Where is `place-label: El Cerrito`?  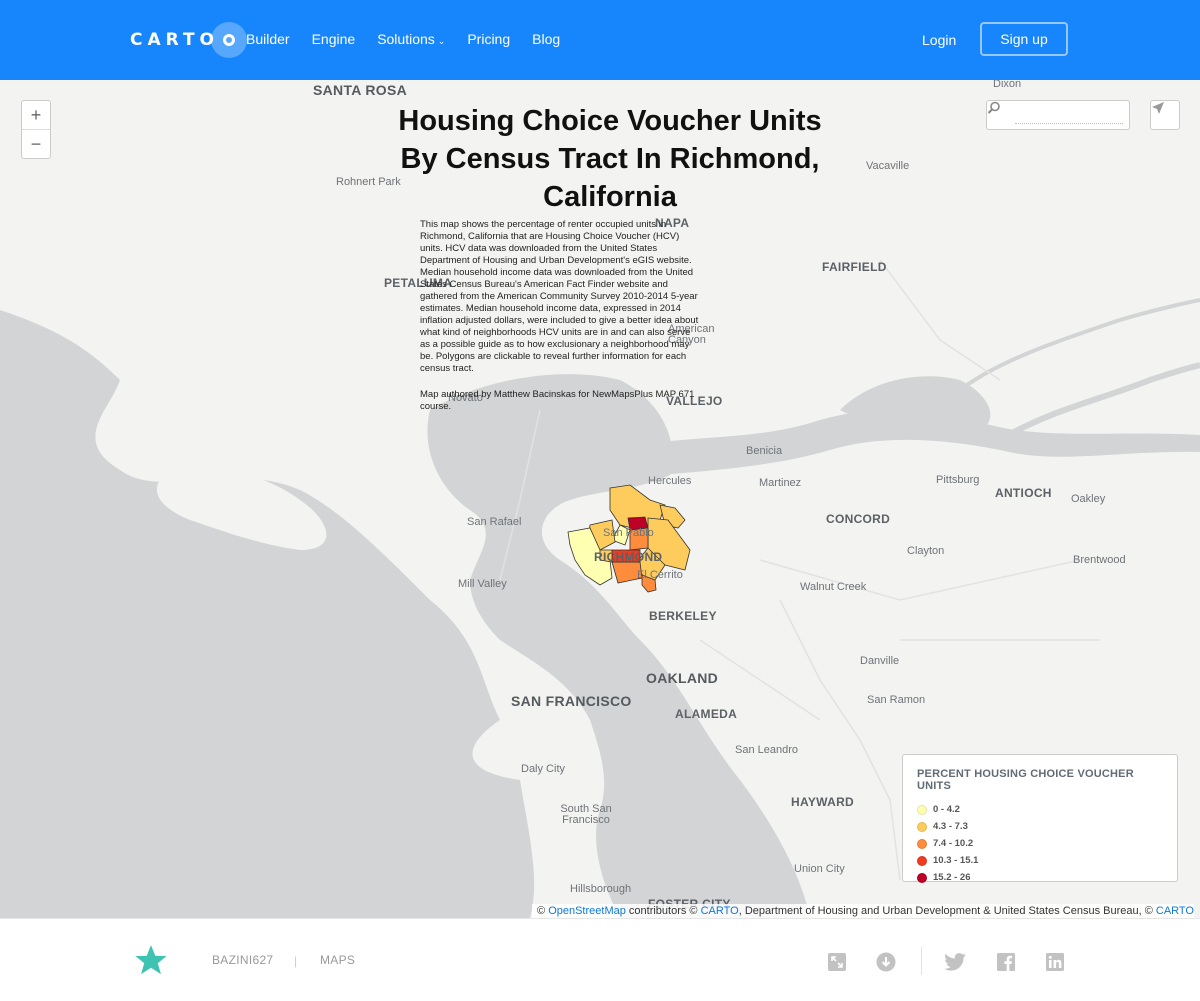 place-label: El Cerrito is located at coordinates (660, 575).